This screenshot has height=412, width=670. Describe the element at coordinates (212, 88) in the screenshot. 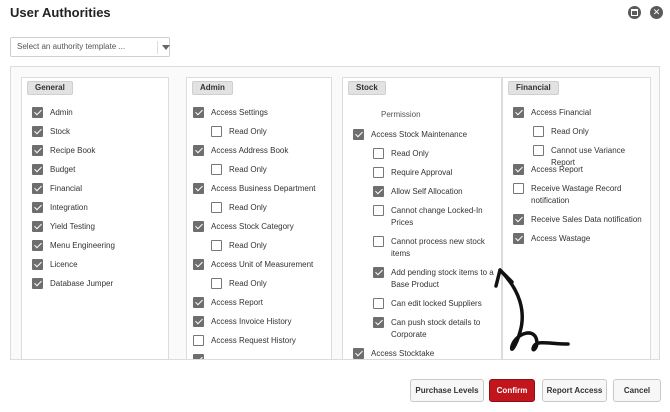

I see `panel-label-admin: Admin` at that location.